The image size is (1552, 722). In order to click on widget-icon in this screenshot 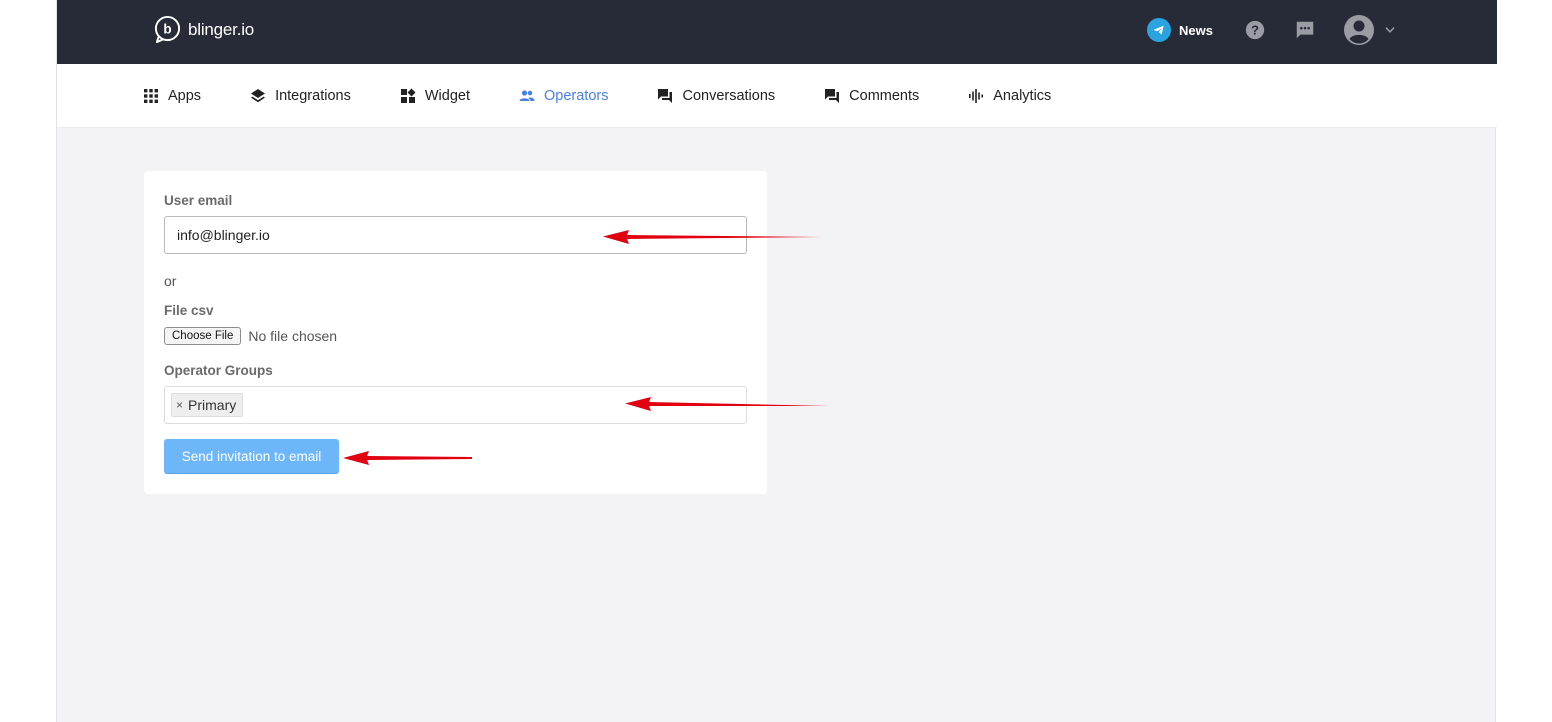, I will do `click(408, 95)`.